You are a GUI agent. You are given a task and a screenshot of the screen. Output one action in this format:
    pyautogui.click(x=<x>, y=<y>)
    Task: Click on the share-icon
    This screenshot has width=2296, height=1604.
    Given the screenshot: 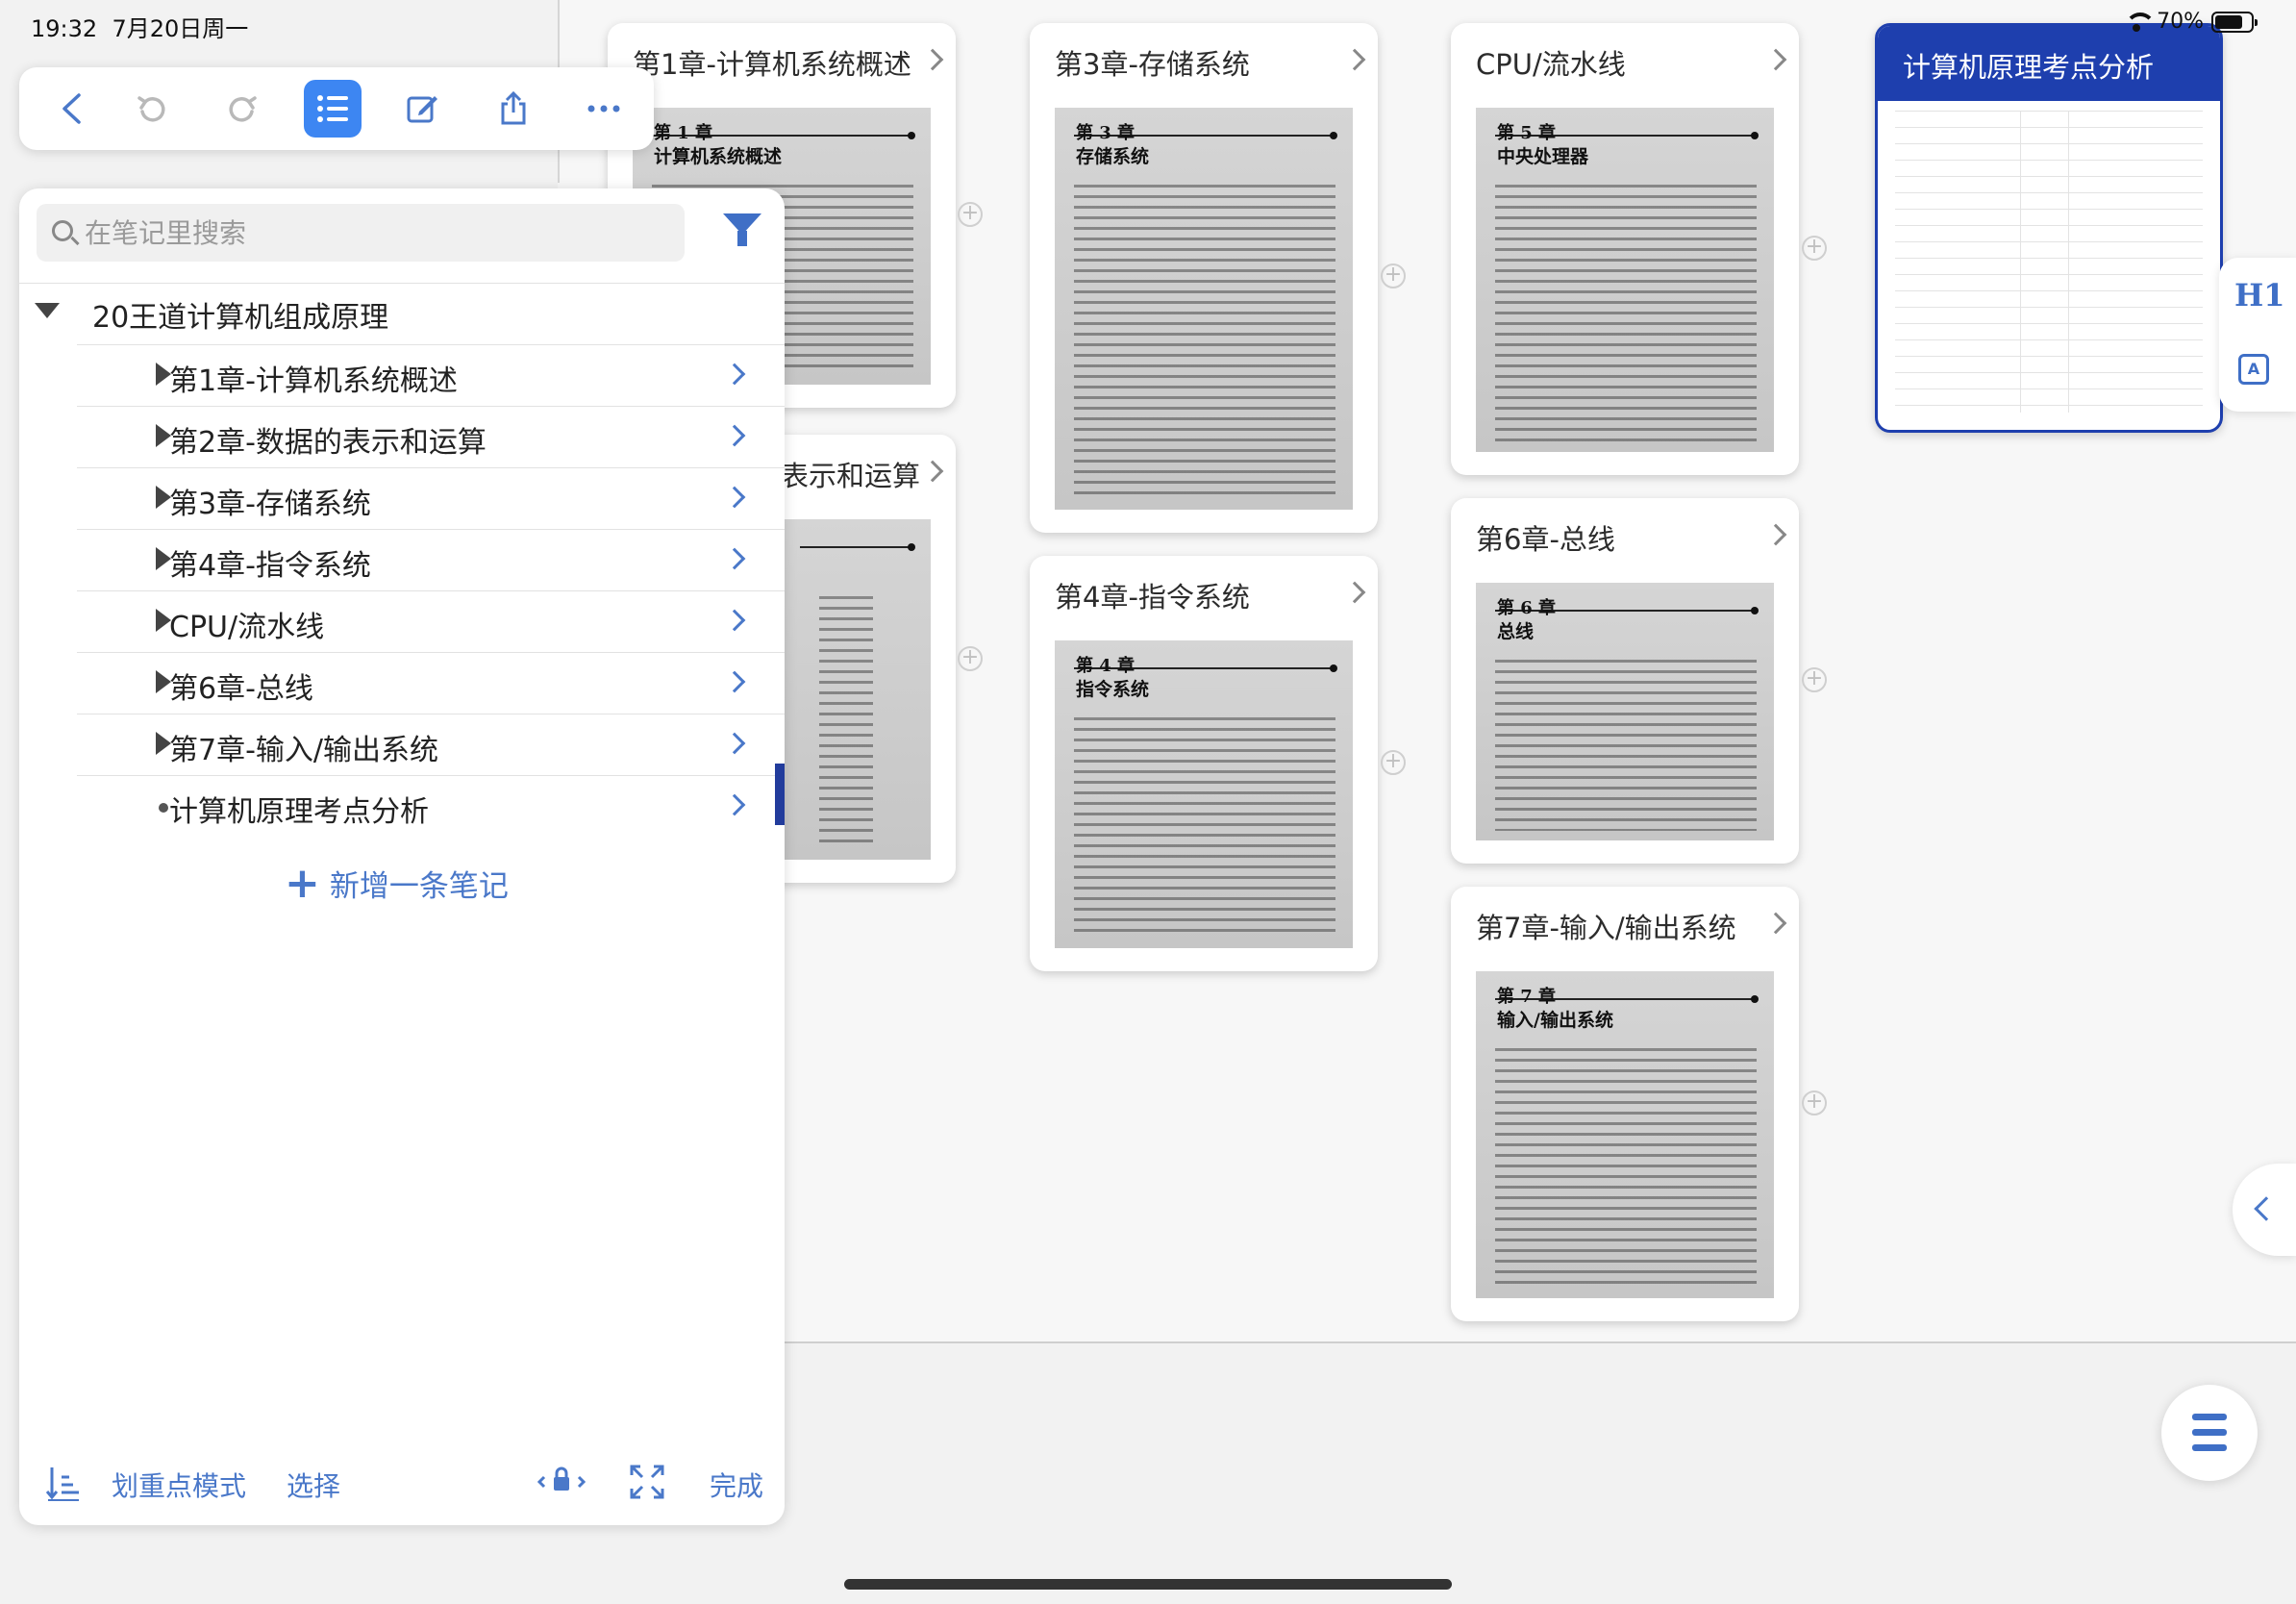 What is the action you would take?
    pyautogui.click(x=513, y=109)
    